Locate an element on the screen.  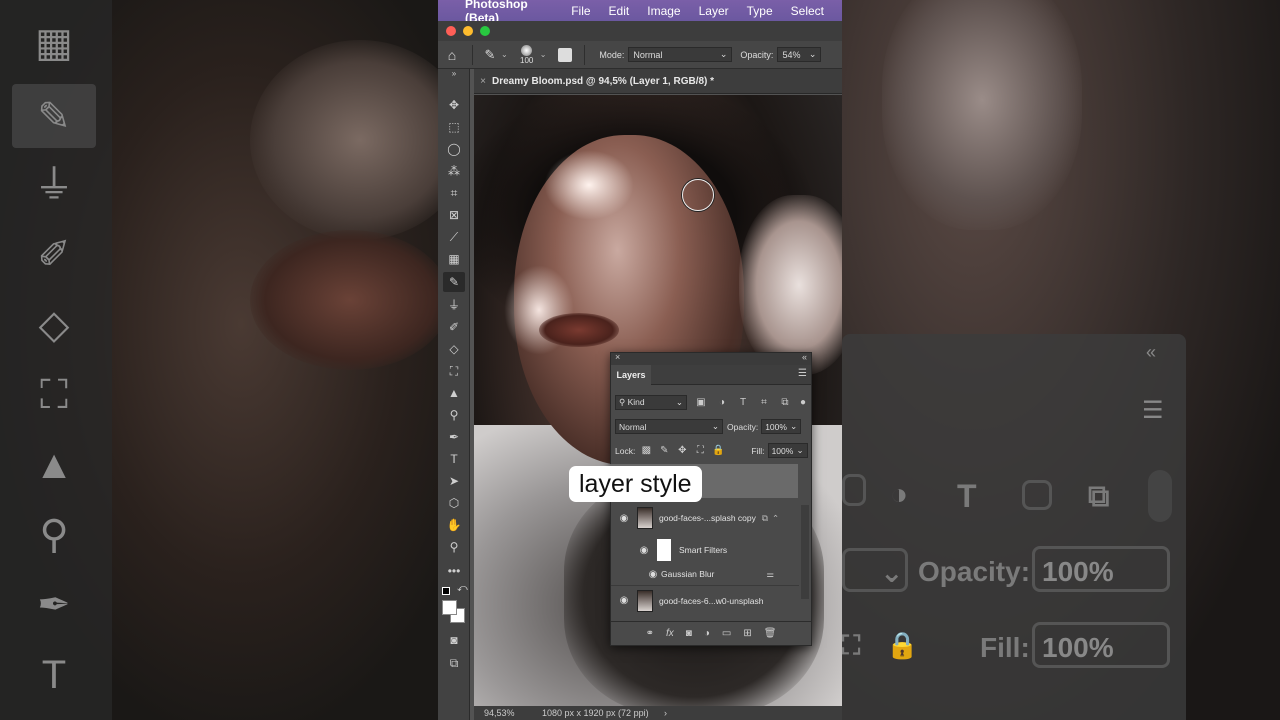
document-dimensions: 1080 px x 1920 px (72 ppi) is located at coordinates (595, 713).